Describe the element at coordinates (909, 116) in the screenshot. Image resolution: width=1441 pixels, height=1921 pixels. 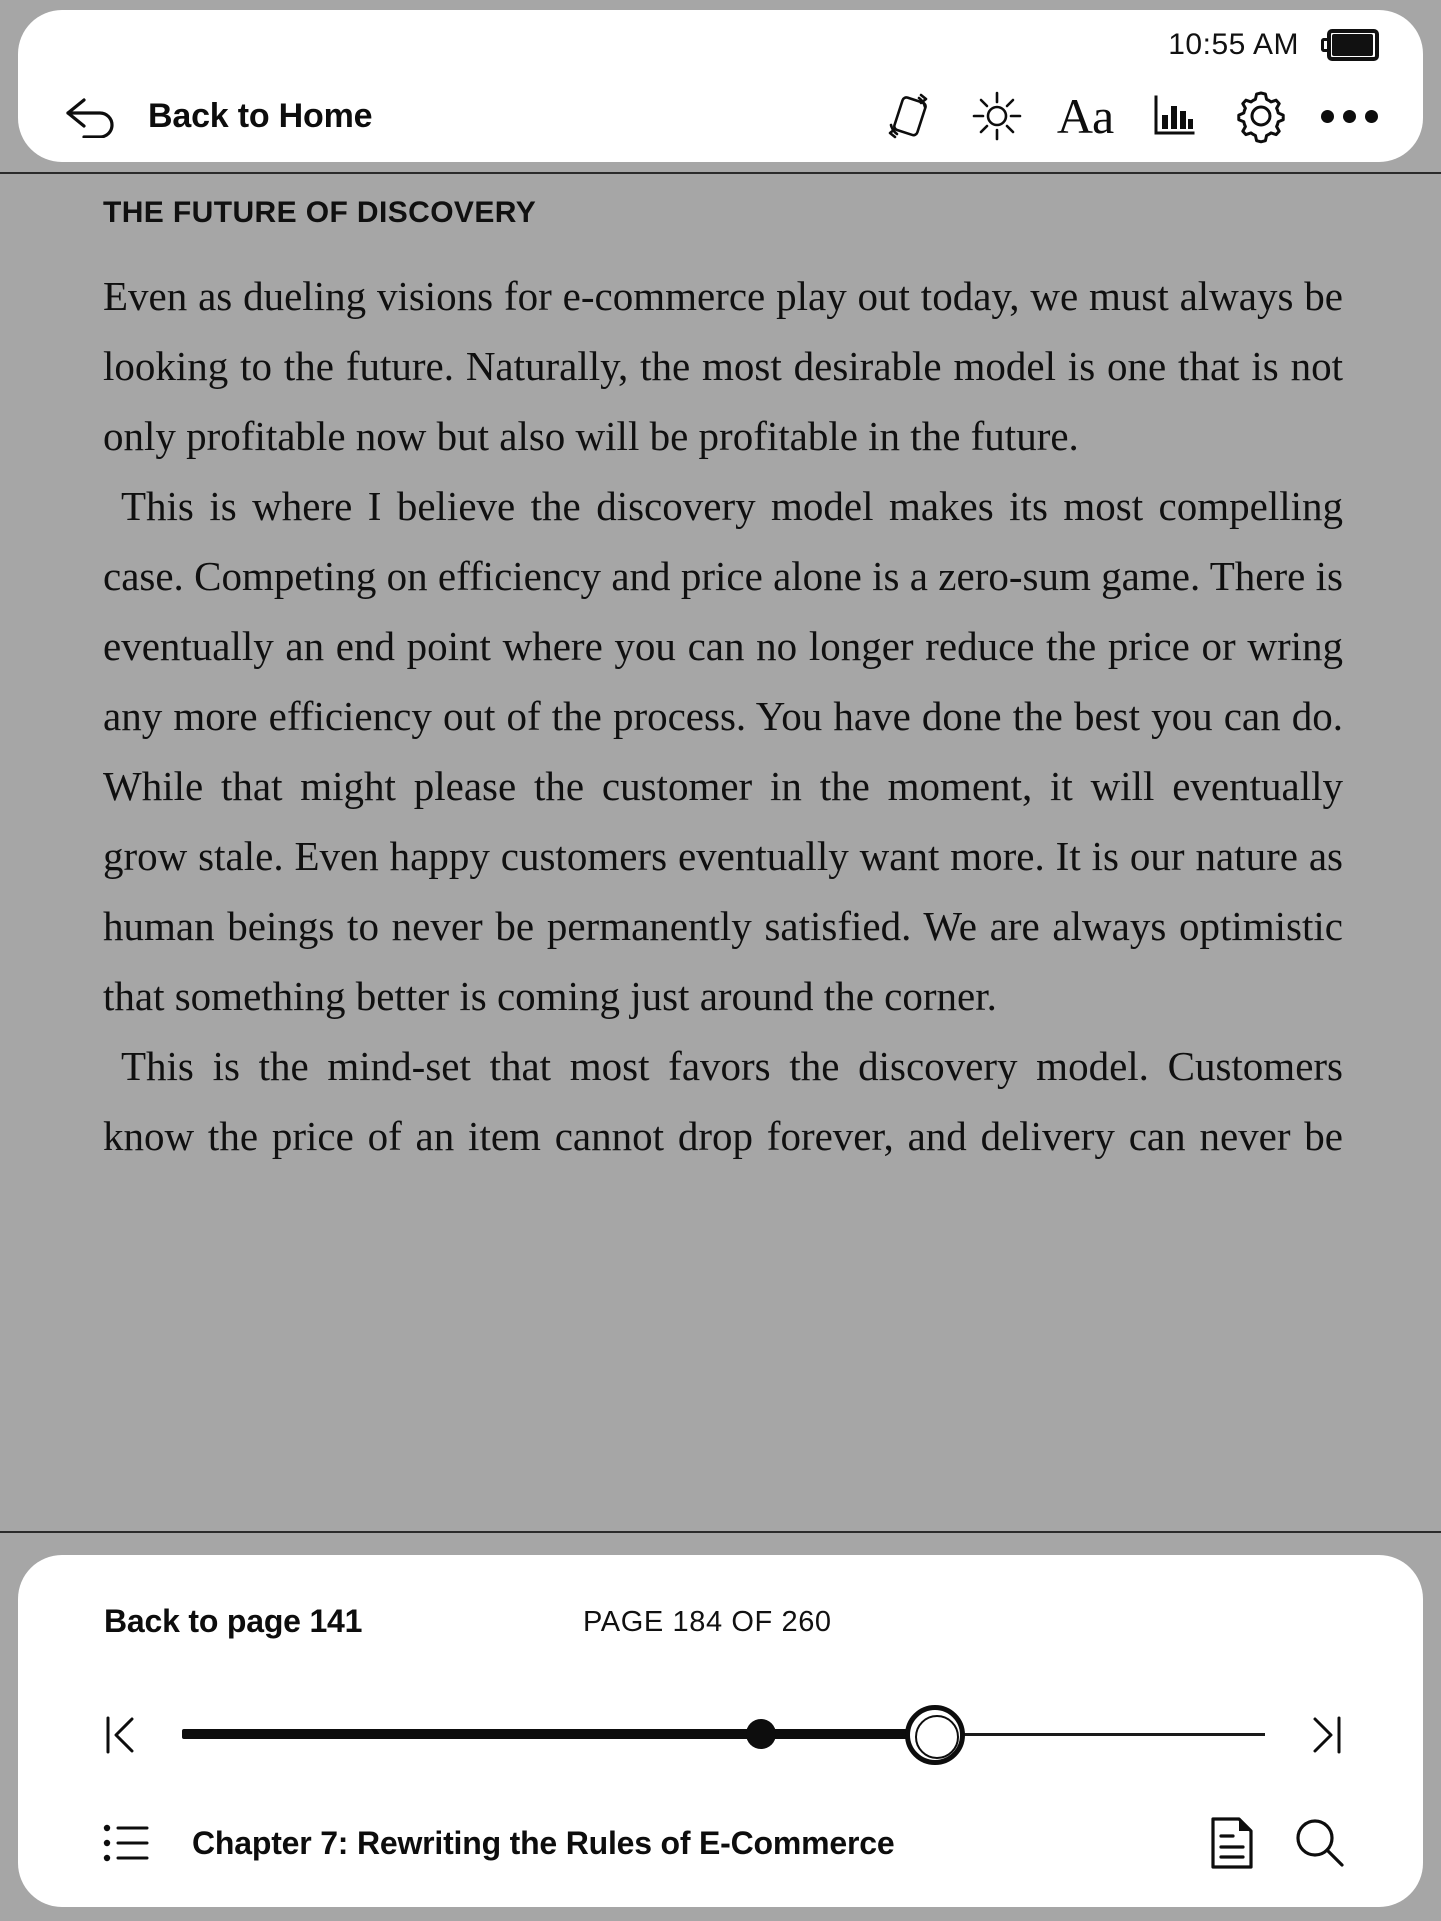
I see `rotation-lock-icon` at that location.